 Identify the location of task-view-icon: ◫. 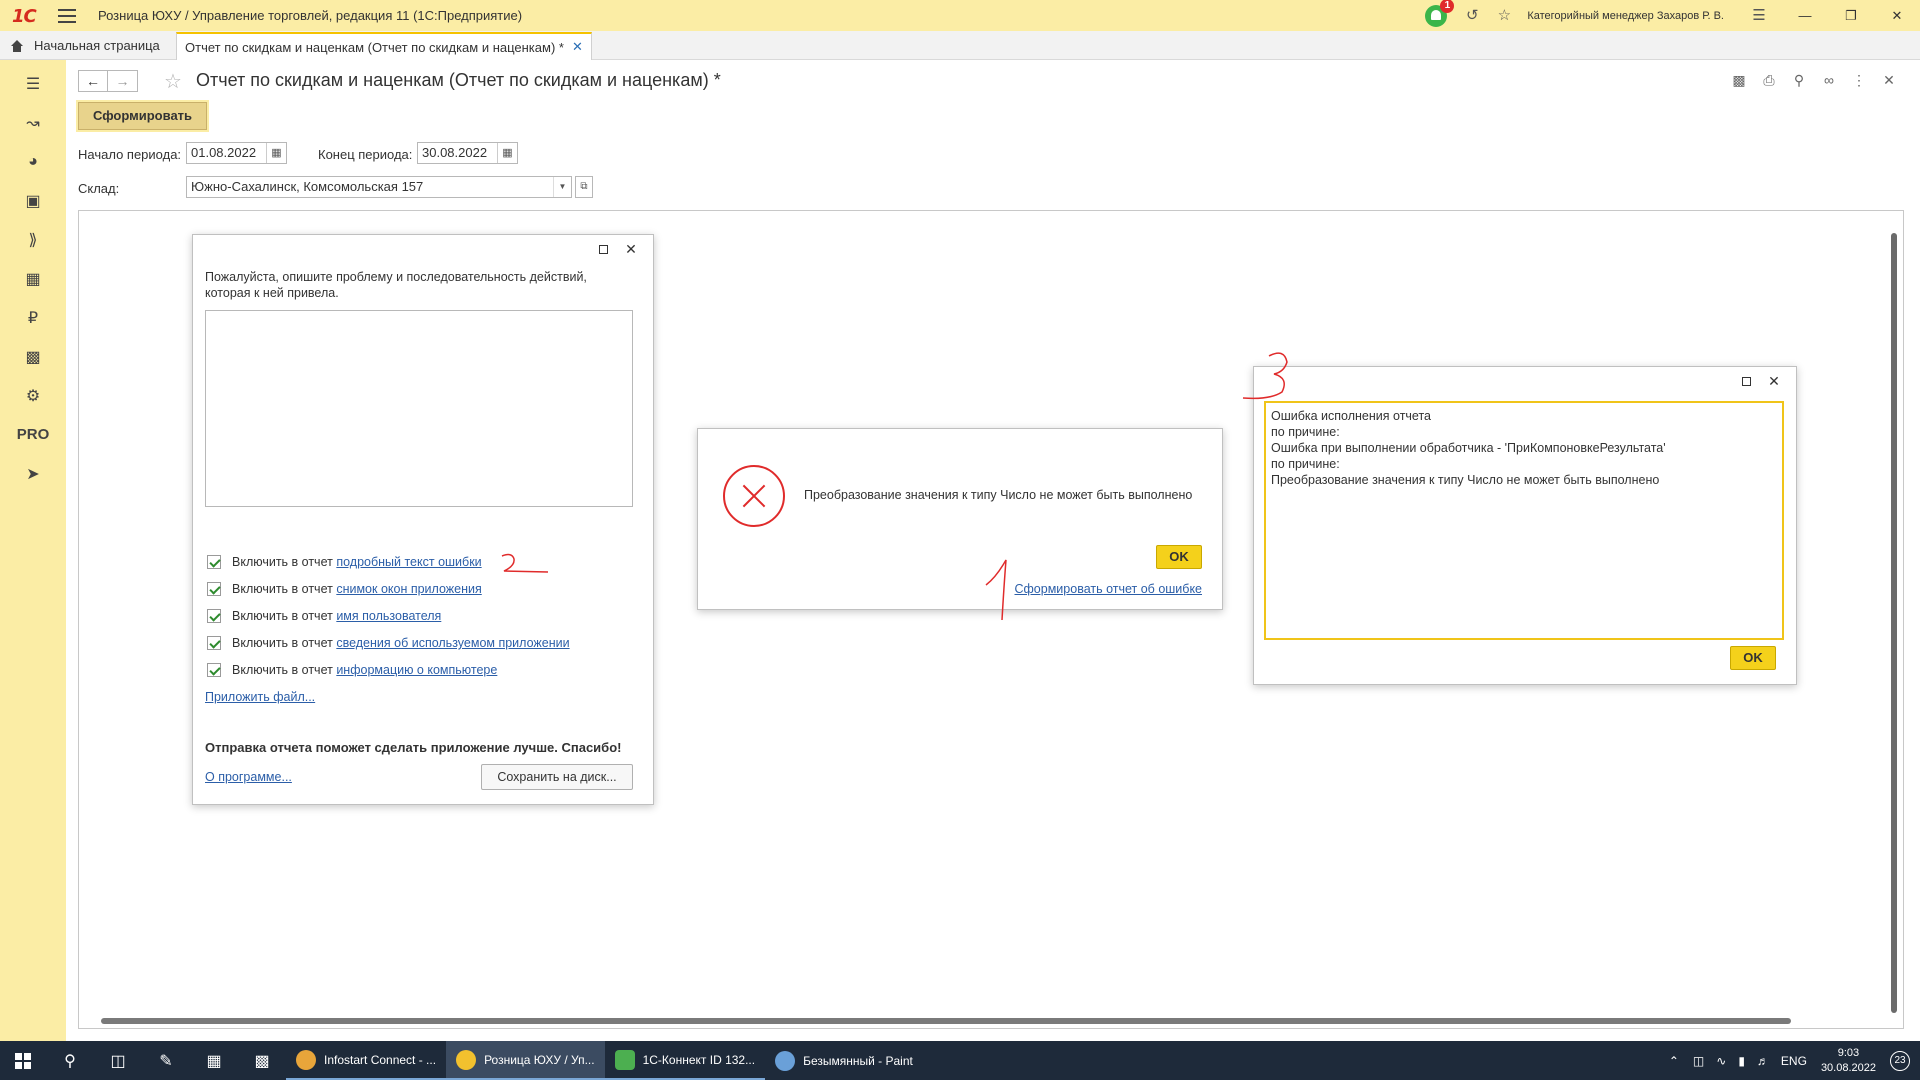
(118, 1060).